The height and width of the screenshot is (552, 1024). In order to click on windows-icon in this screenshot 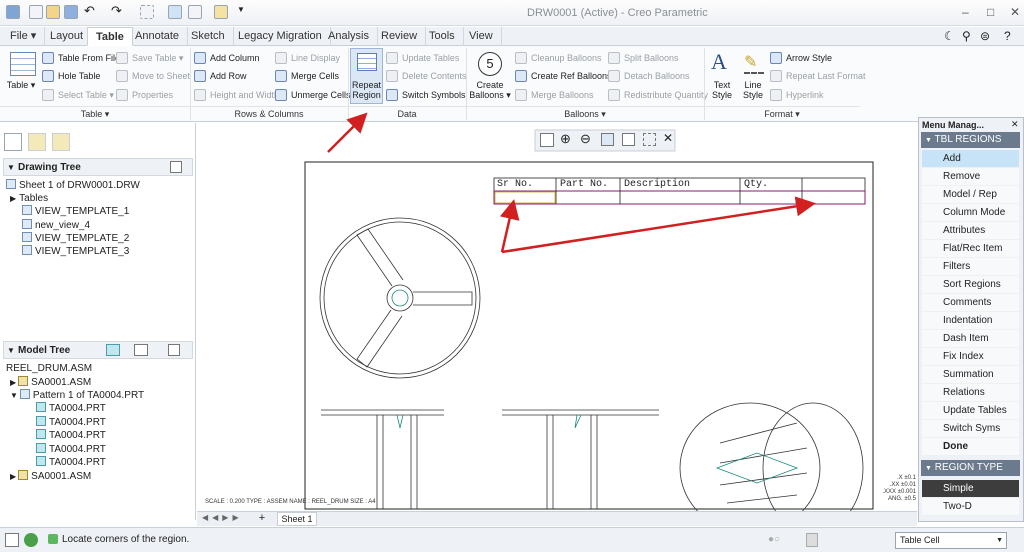, I will do `click(195, 12)`.